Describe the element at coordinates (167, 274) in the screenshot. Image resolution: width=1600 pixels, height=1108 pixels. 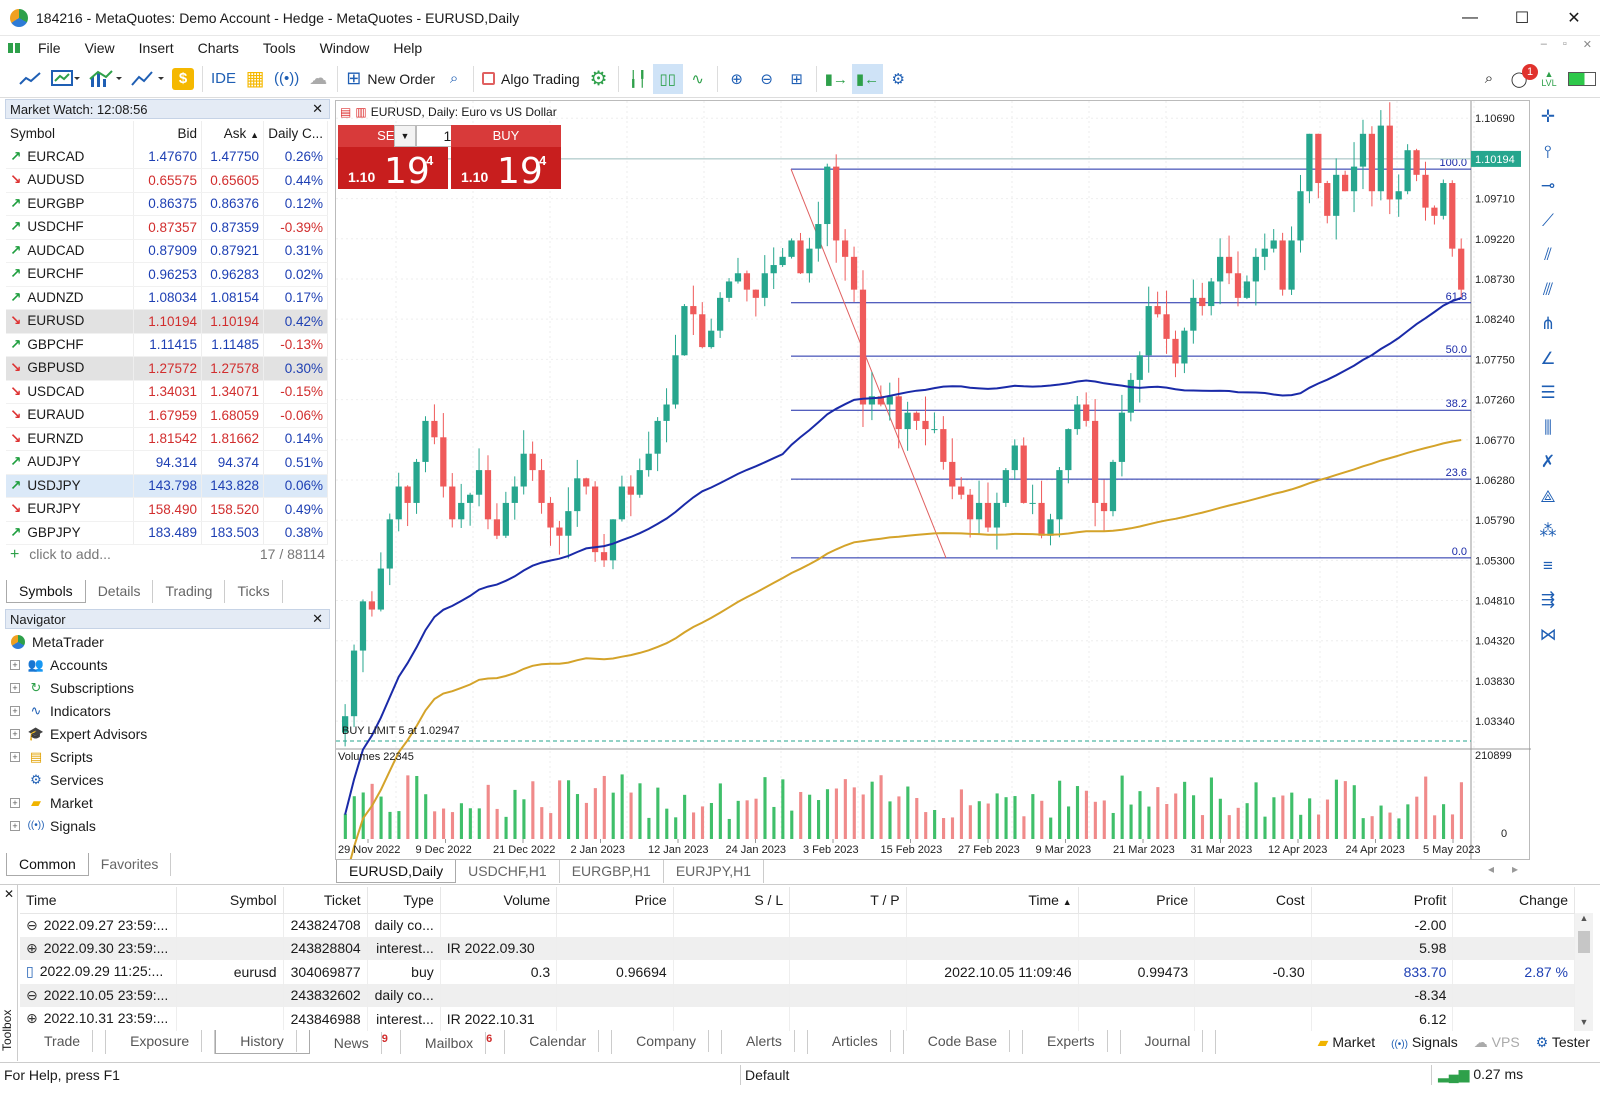
I see `market-watch-row: ↗ EURCHF 0.96253 0.96283 0.02%` at that location.